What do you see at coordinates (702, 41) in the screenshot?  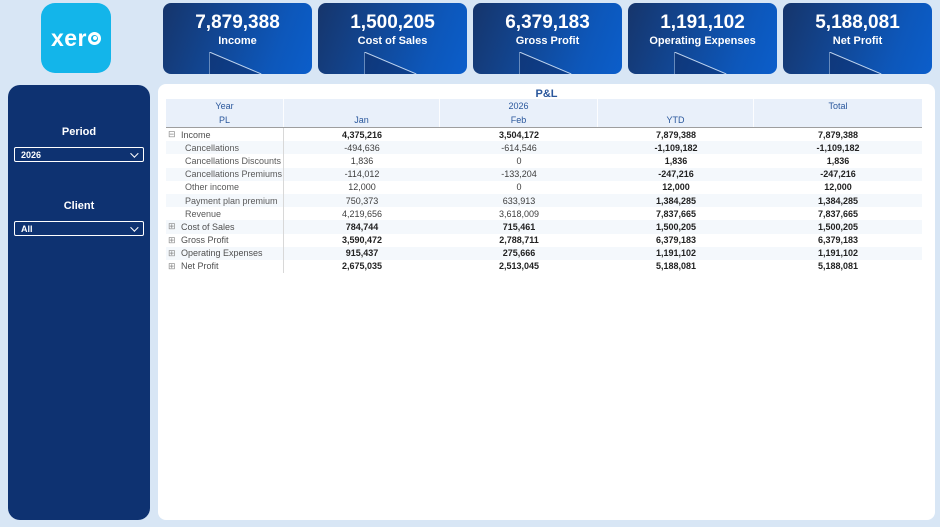 I see `kpi-label: Operating Expenses` at bounding box center [702, 41].